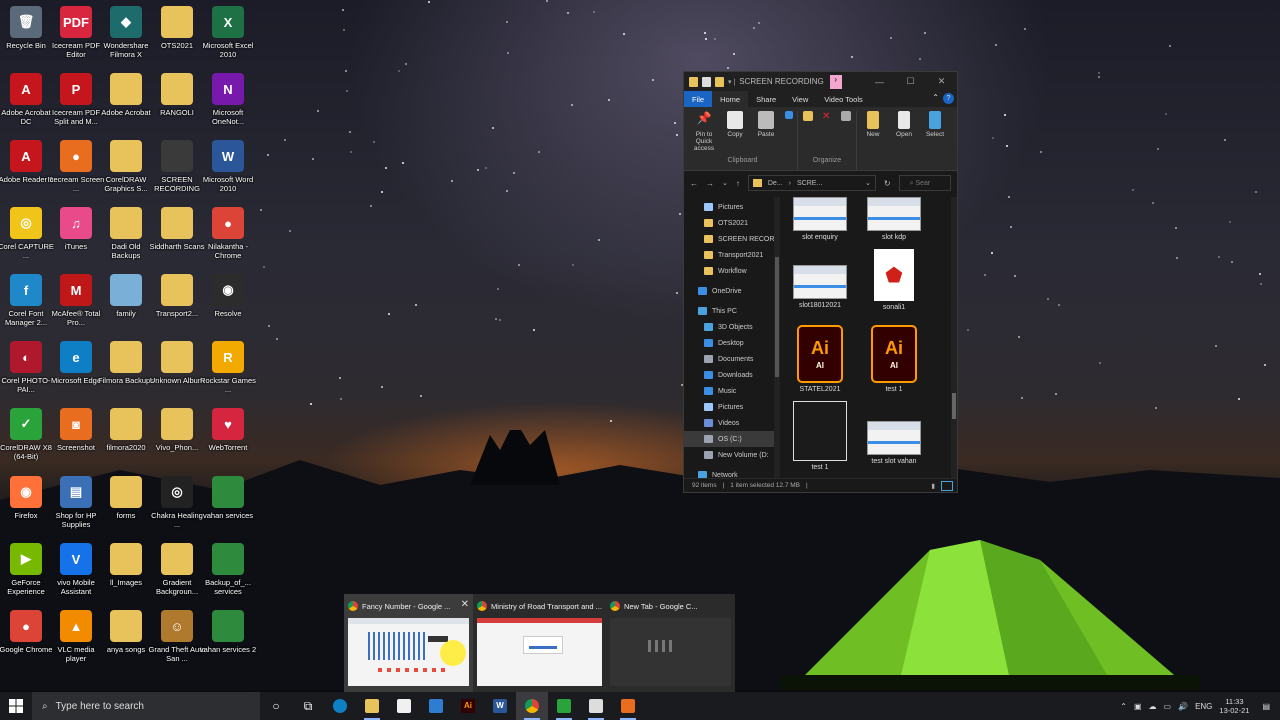 Image resolution: width=1280 pixels, height=720 pixels. Describe the element at coordinates (710, 183) in the screenshot. I see `forward-arrow-icon: →` at that location.